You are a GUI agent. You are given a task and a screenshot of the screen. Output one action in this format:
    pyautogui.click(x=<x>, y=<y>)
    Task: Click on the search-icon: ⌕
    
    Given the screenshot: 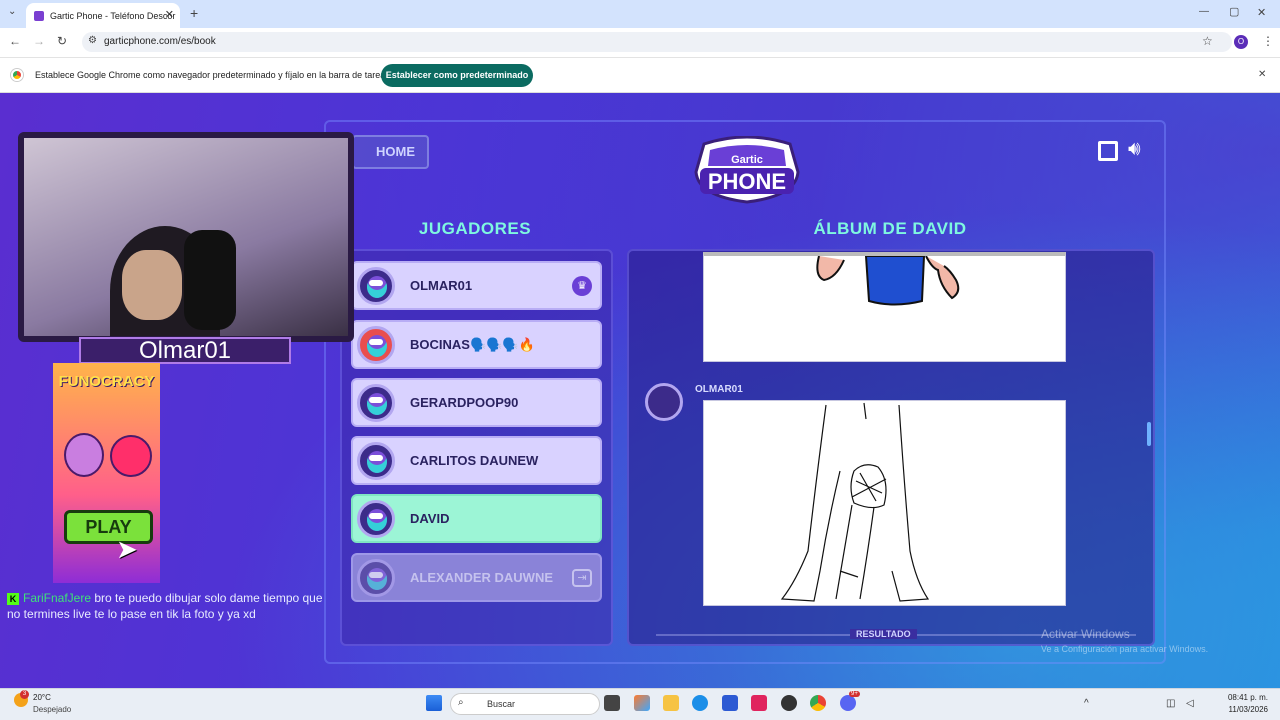 What is the action you would take?
    pyautogui.click(x=461, y=702)
    